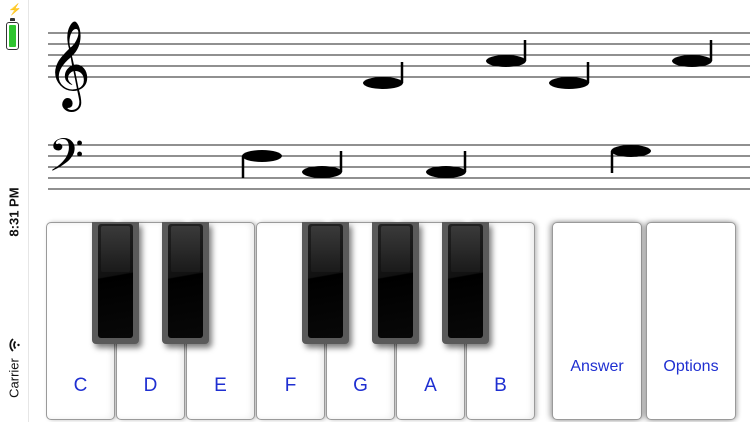 The width and height of the screenshot is (750, 422). I want to click on treble-staff, so click(399, 55).